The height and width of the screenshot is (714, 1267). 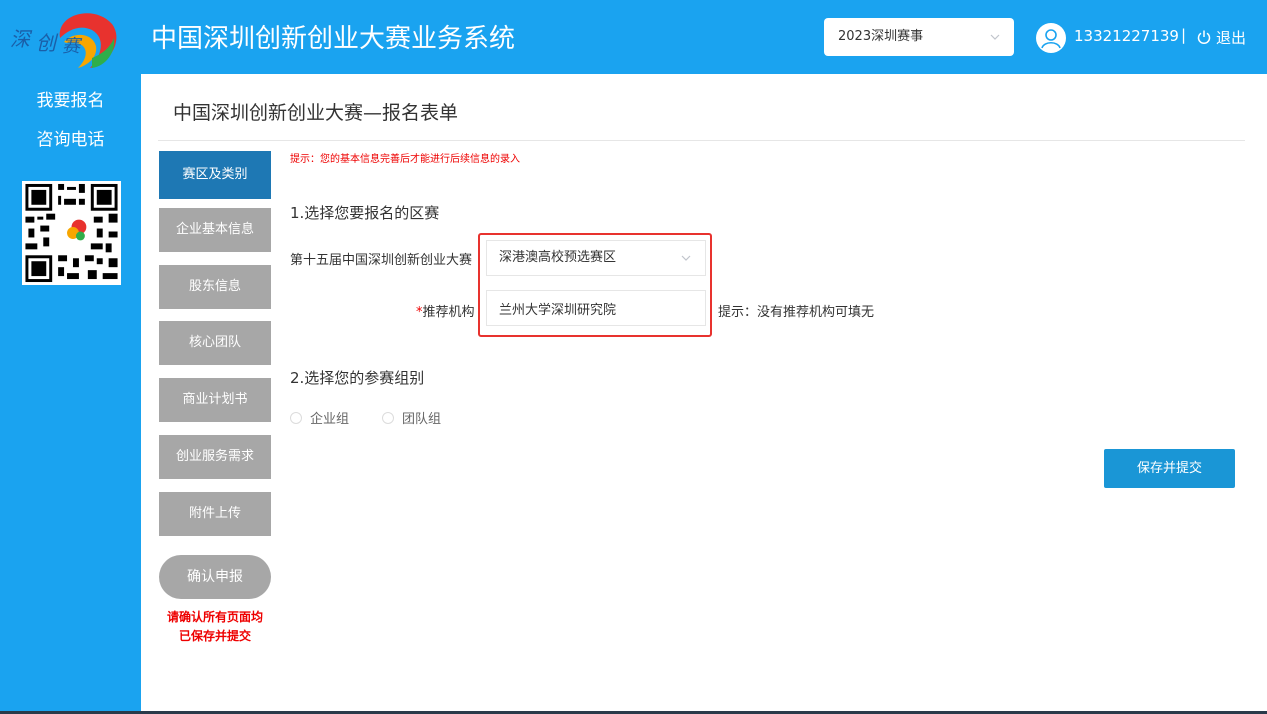 What do you see at coordinates (215, 343) in the screenshot?
I see `step-tab-core-team: 核心团队` at bounding box center [215, 343].